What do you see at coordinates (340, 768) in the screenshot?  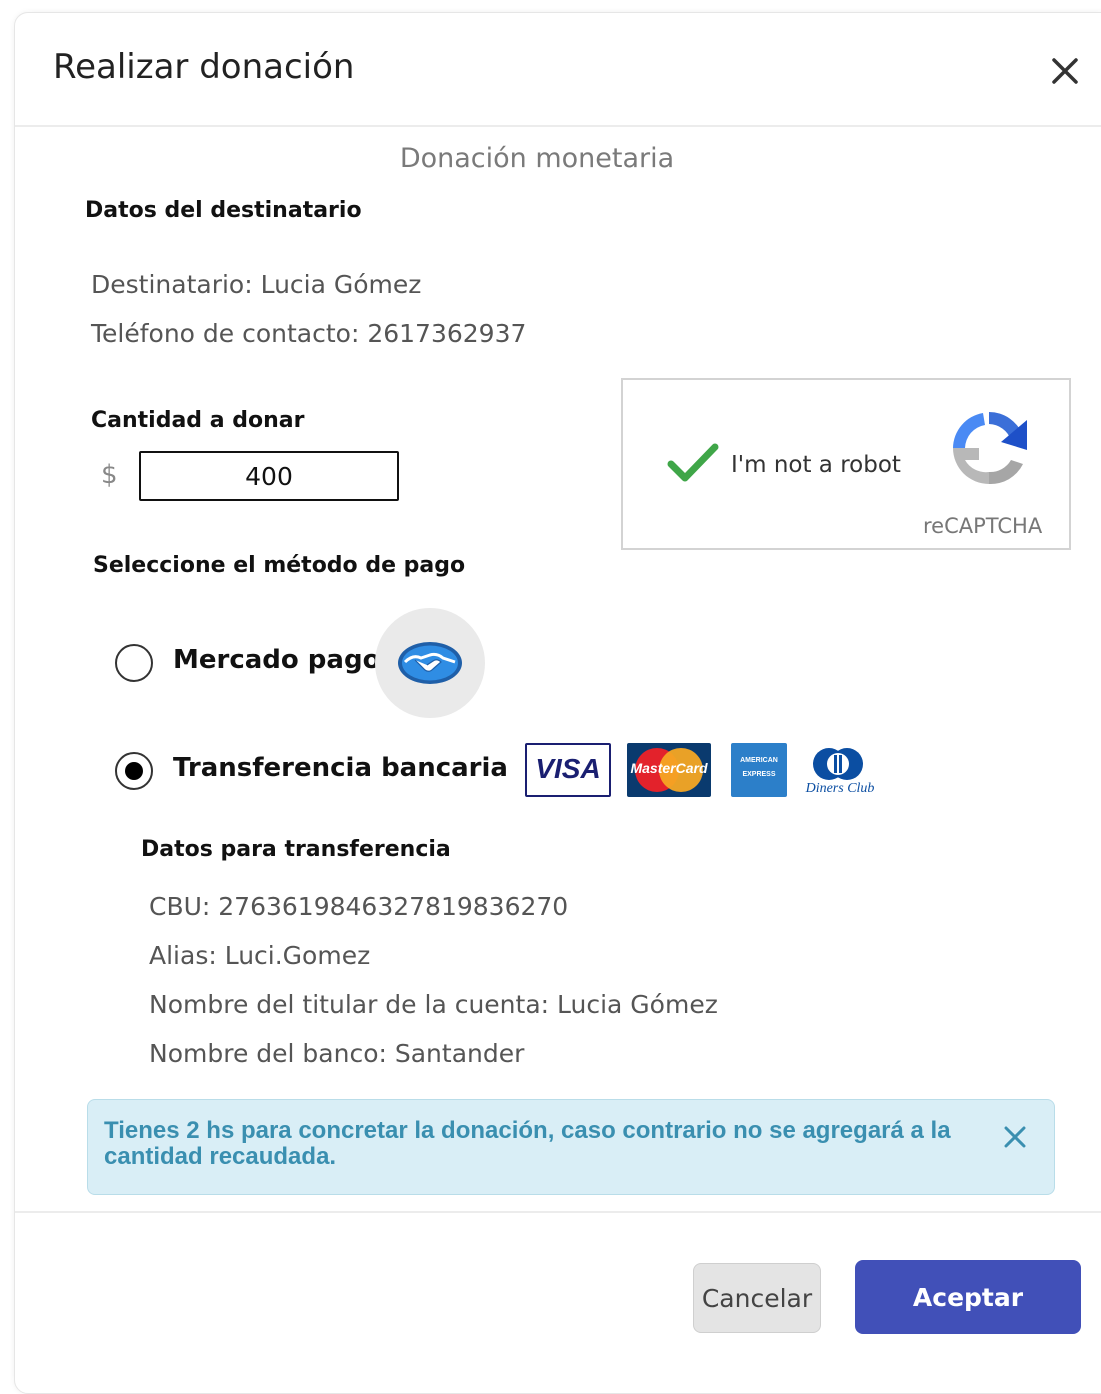 I see `transferencia-label: Transferencia bancaria` at bounding box center [340, 768].